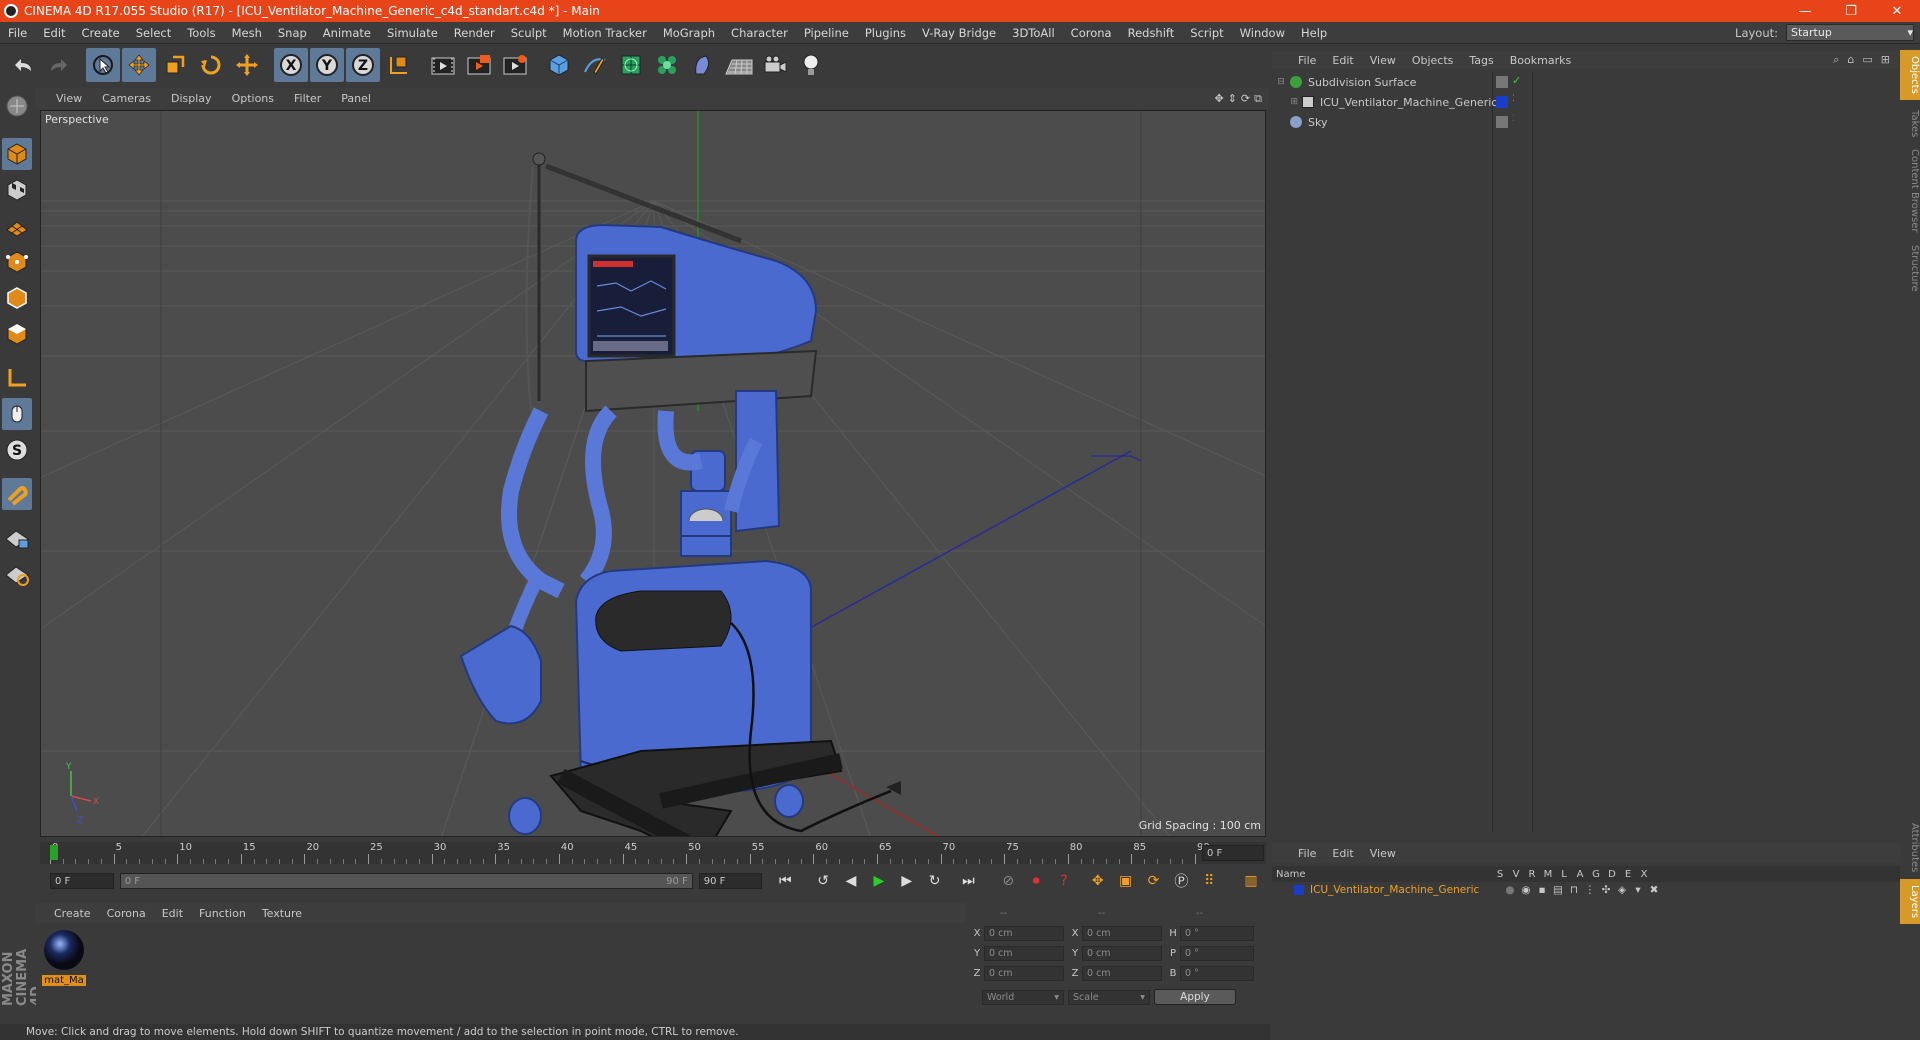  I want to click on rotate-icon, so click(211, 65).